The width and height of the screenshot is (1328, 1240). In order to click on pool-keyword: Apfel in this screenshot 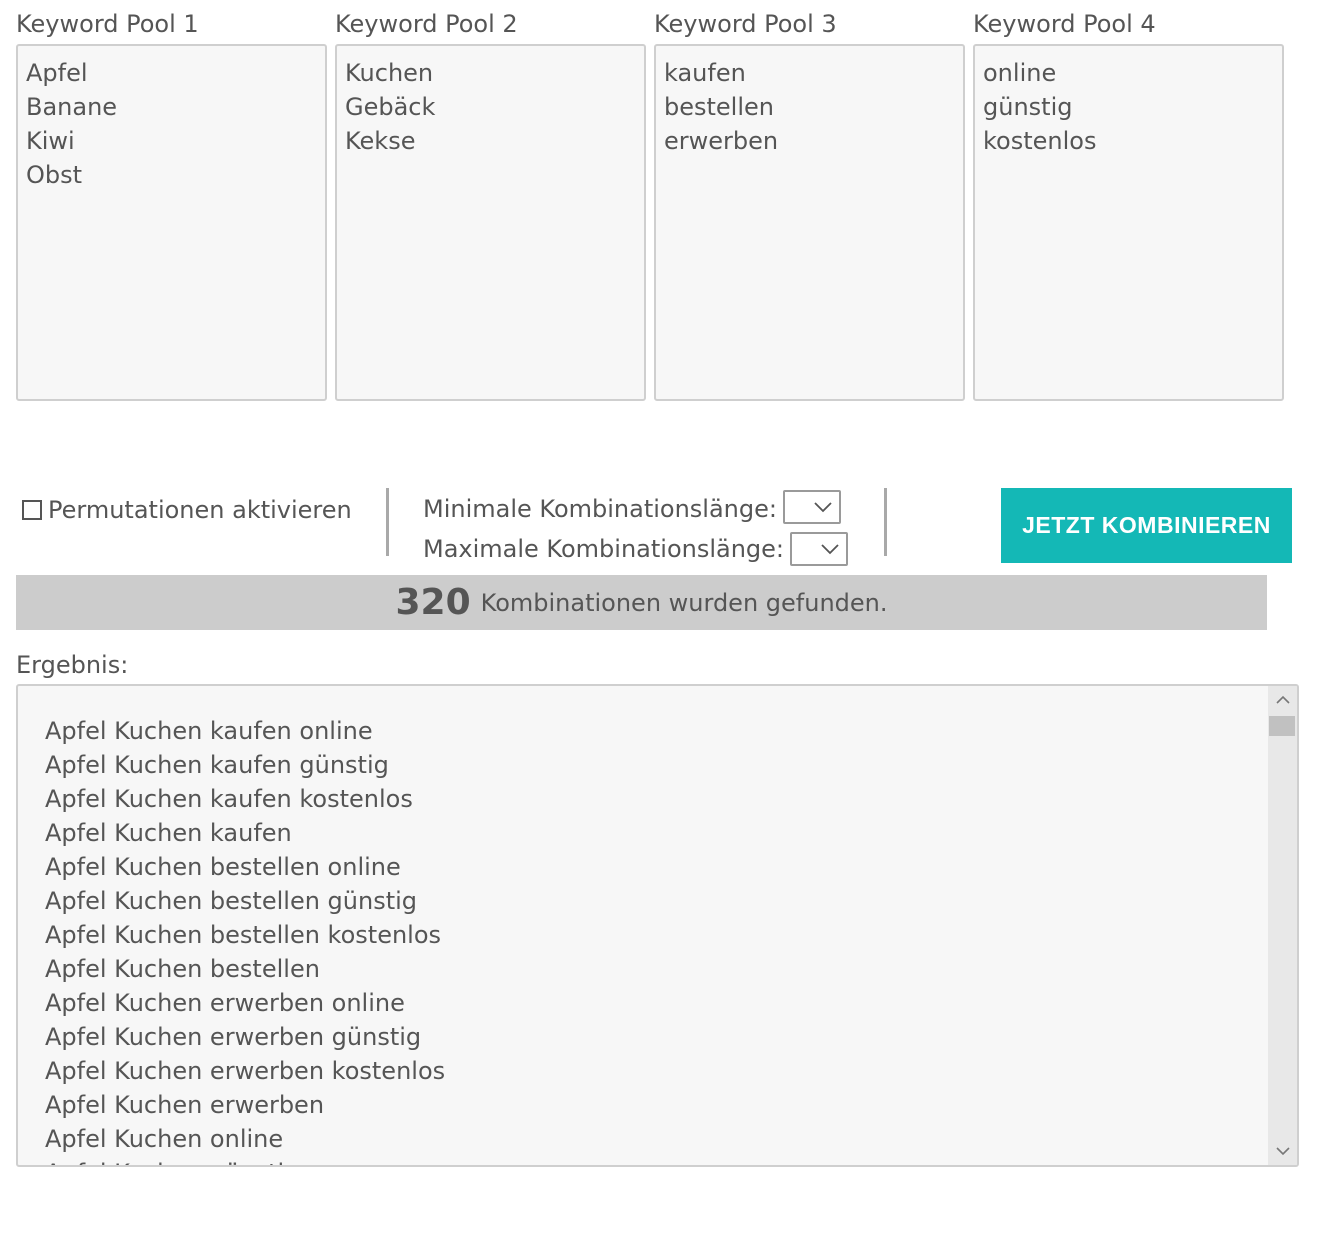, I will do `click(57, 73)`.